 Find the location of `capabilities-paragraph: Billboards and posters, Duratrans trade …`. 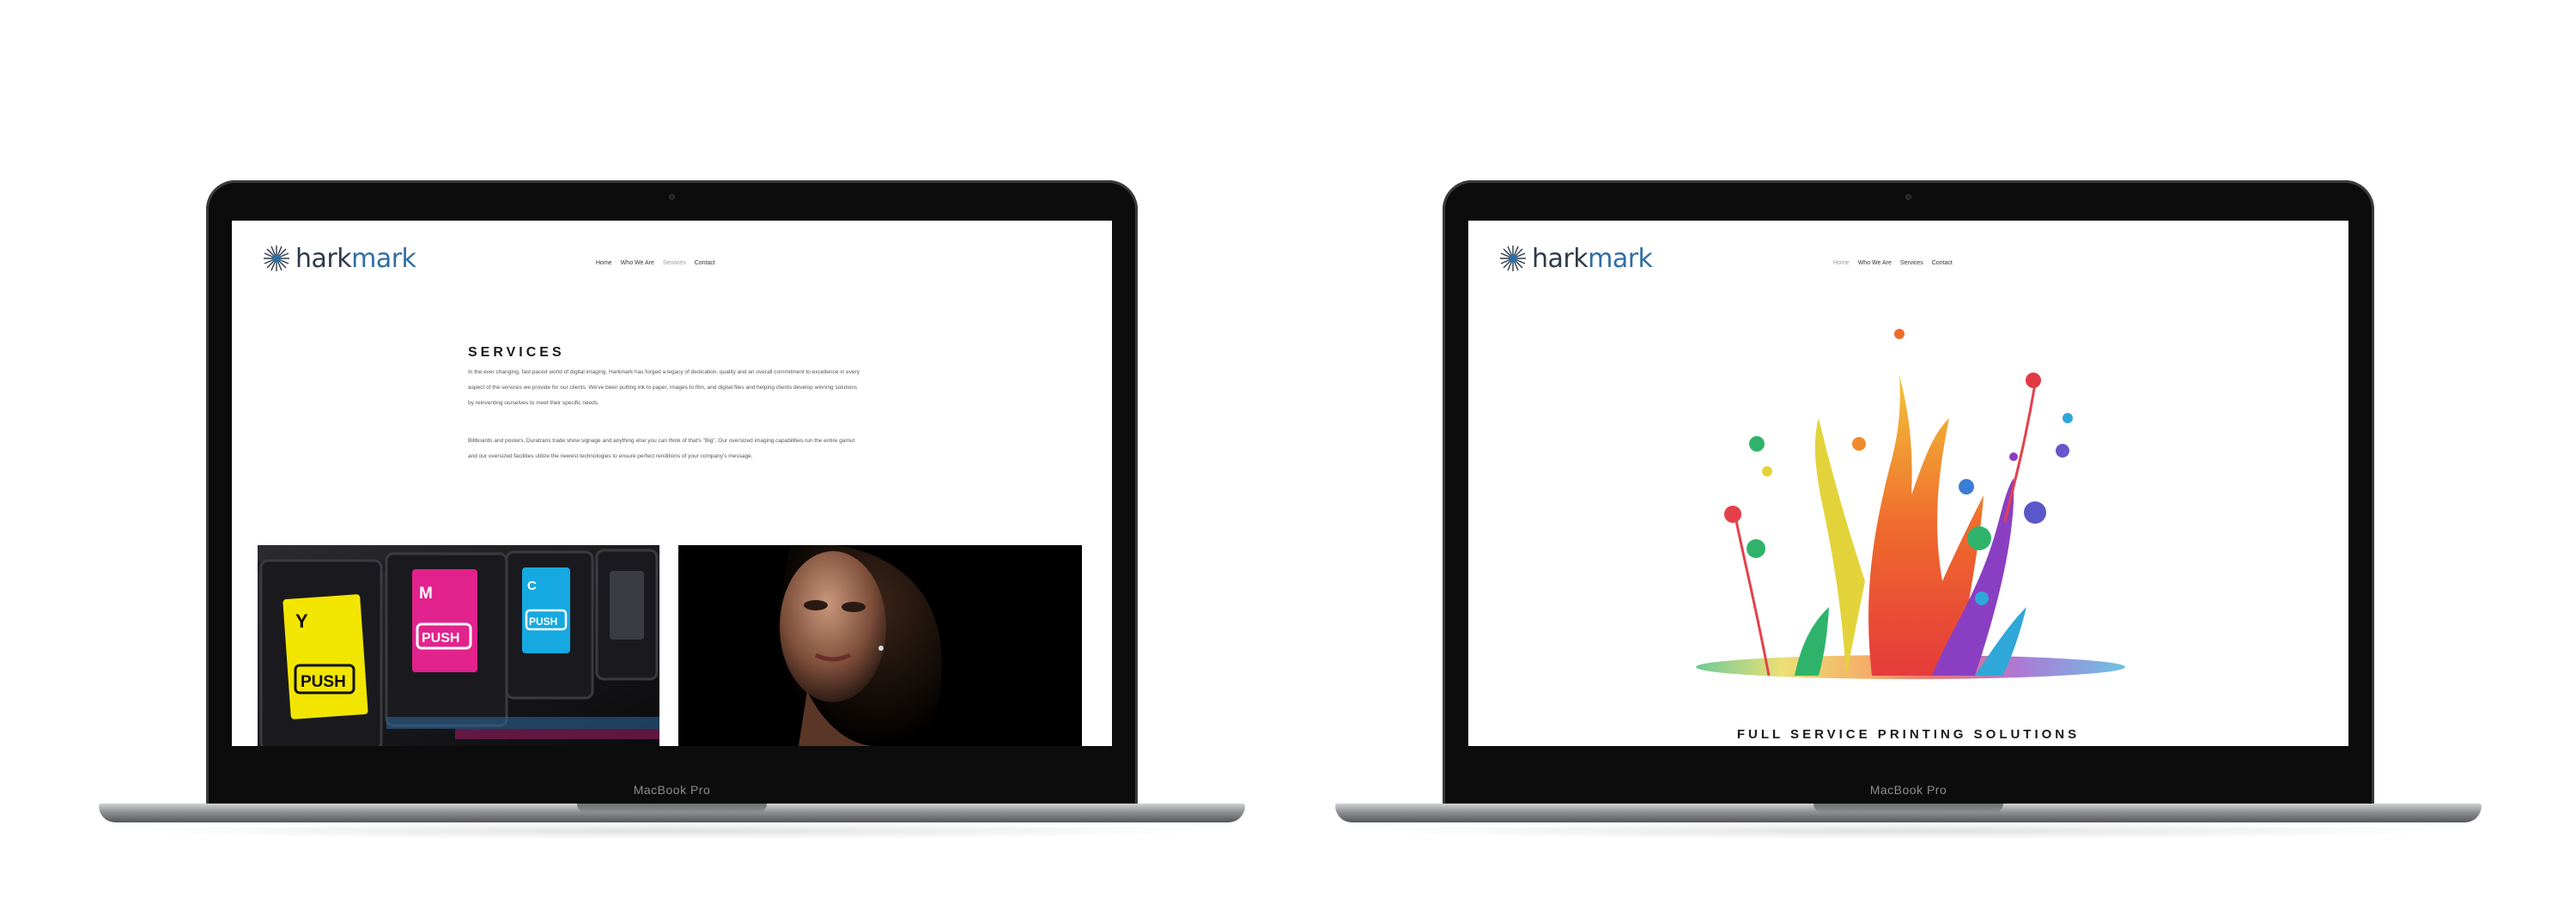

capabilities-paragraph: Billboards and posters, Duratrans trade … is located at coordinates (662, 449).